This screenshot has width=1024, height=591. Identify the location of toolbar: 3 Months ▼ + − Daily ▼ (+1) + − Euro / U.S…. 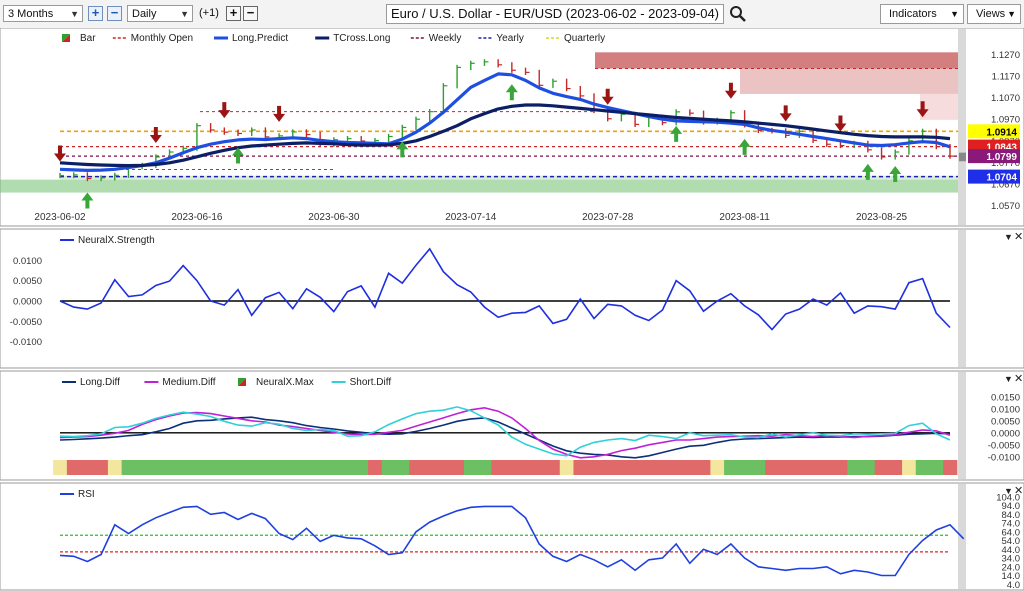
(512, 14).